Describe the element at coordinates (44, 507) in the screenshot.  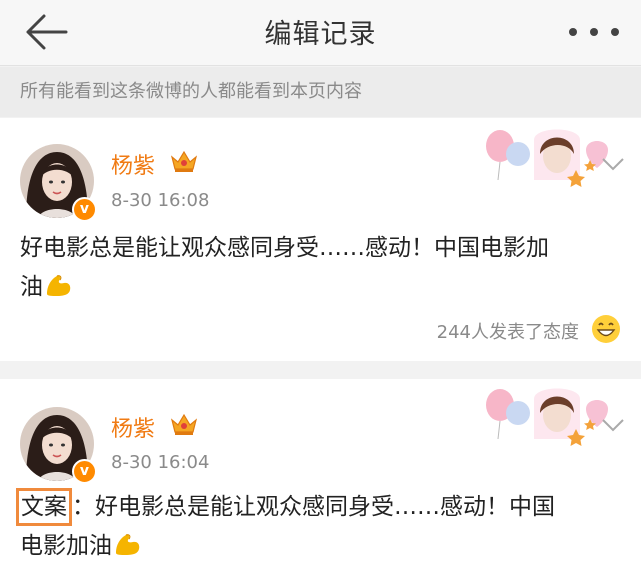
I see `copywriting-label: 文案` at that location.